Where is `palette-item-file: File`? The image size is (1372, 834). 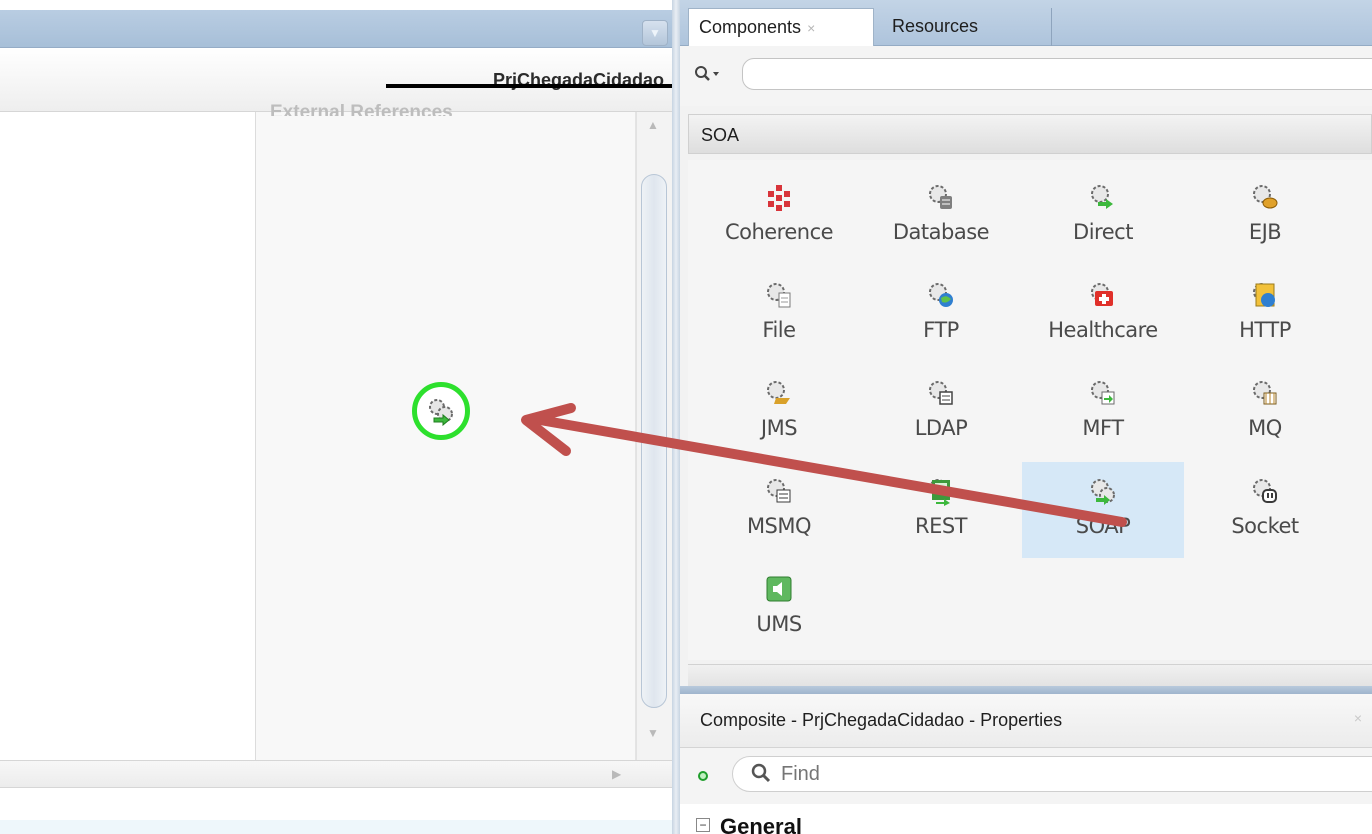 palette-item-file: File is located at coordinates (779, 314).